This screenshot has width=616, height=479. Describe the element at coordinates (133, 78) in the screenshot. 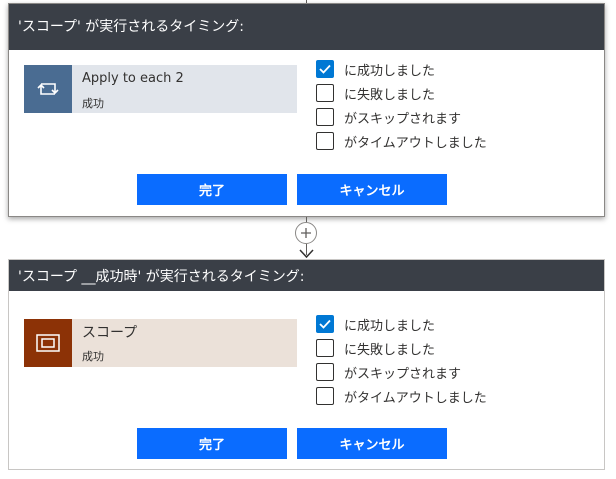

I see `action-name: Apply to each 2` at that location.